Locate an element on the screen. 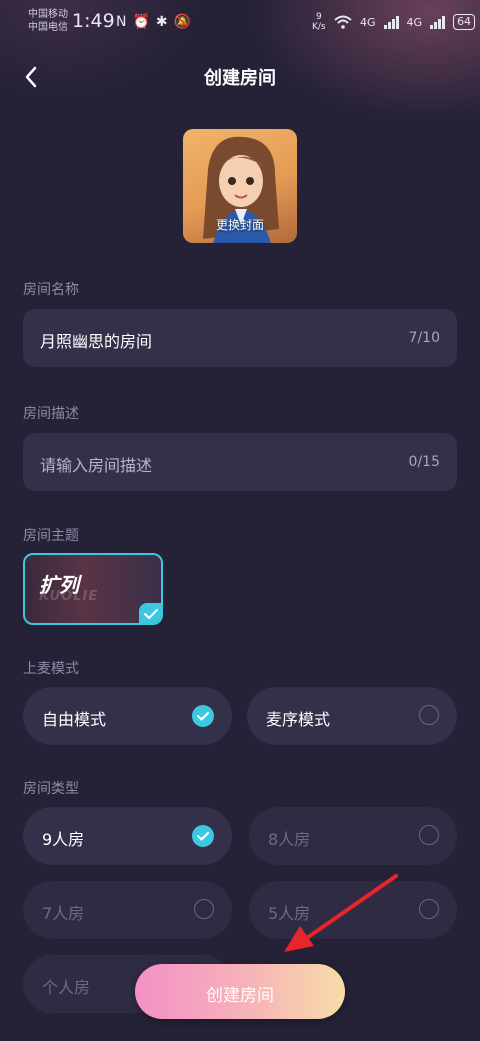 The width and height of the screenshot is (480, 1041). room-name-label: 房间名称 is located at coordinates (51, 290).